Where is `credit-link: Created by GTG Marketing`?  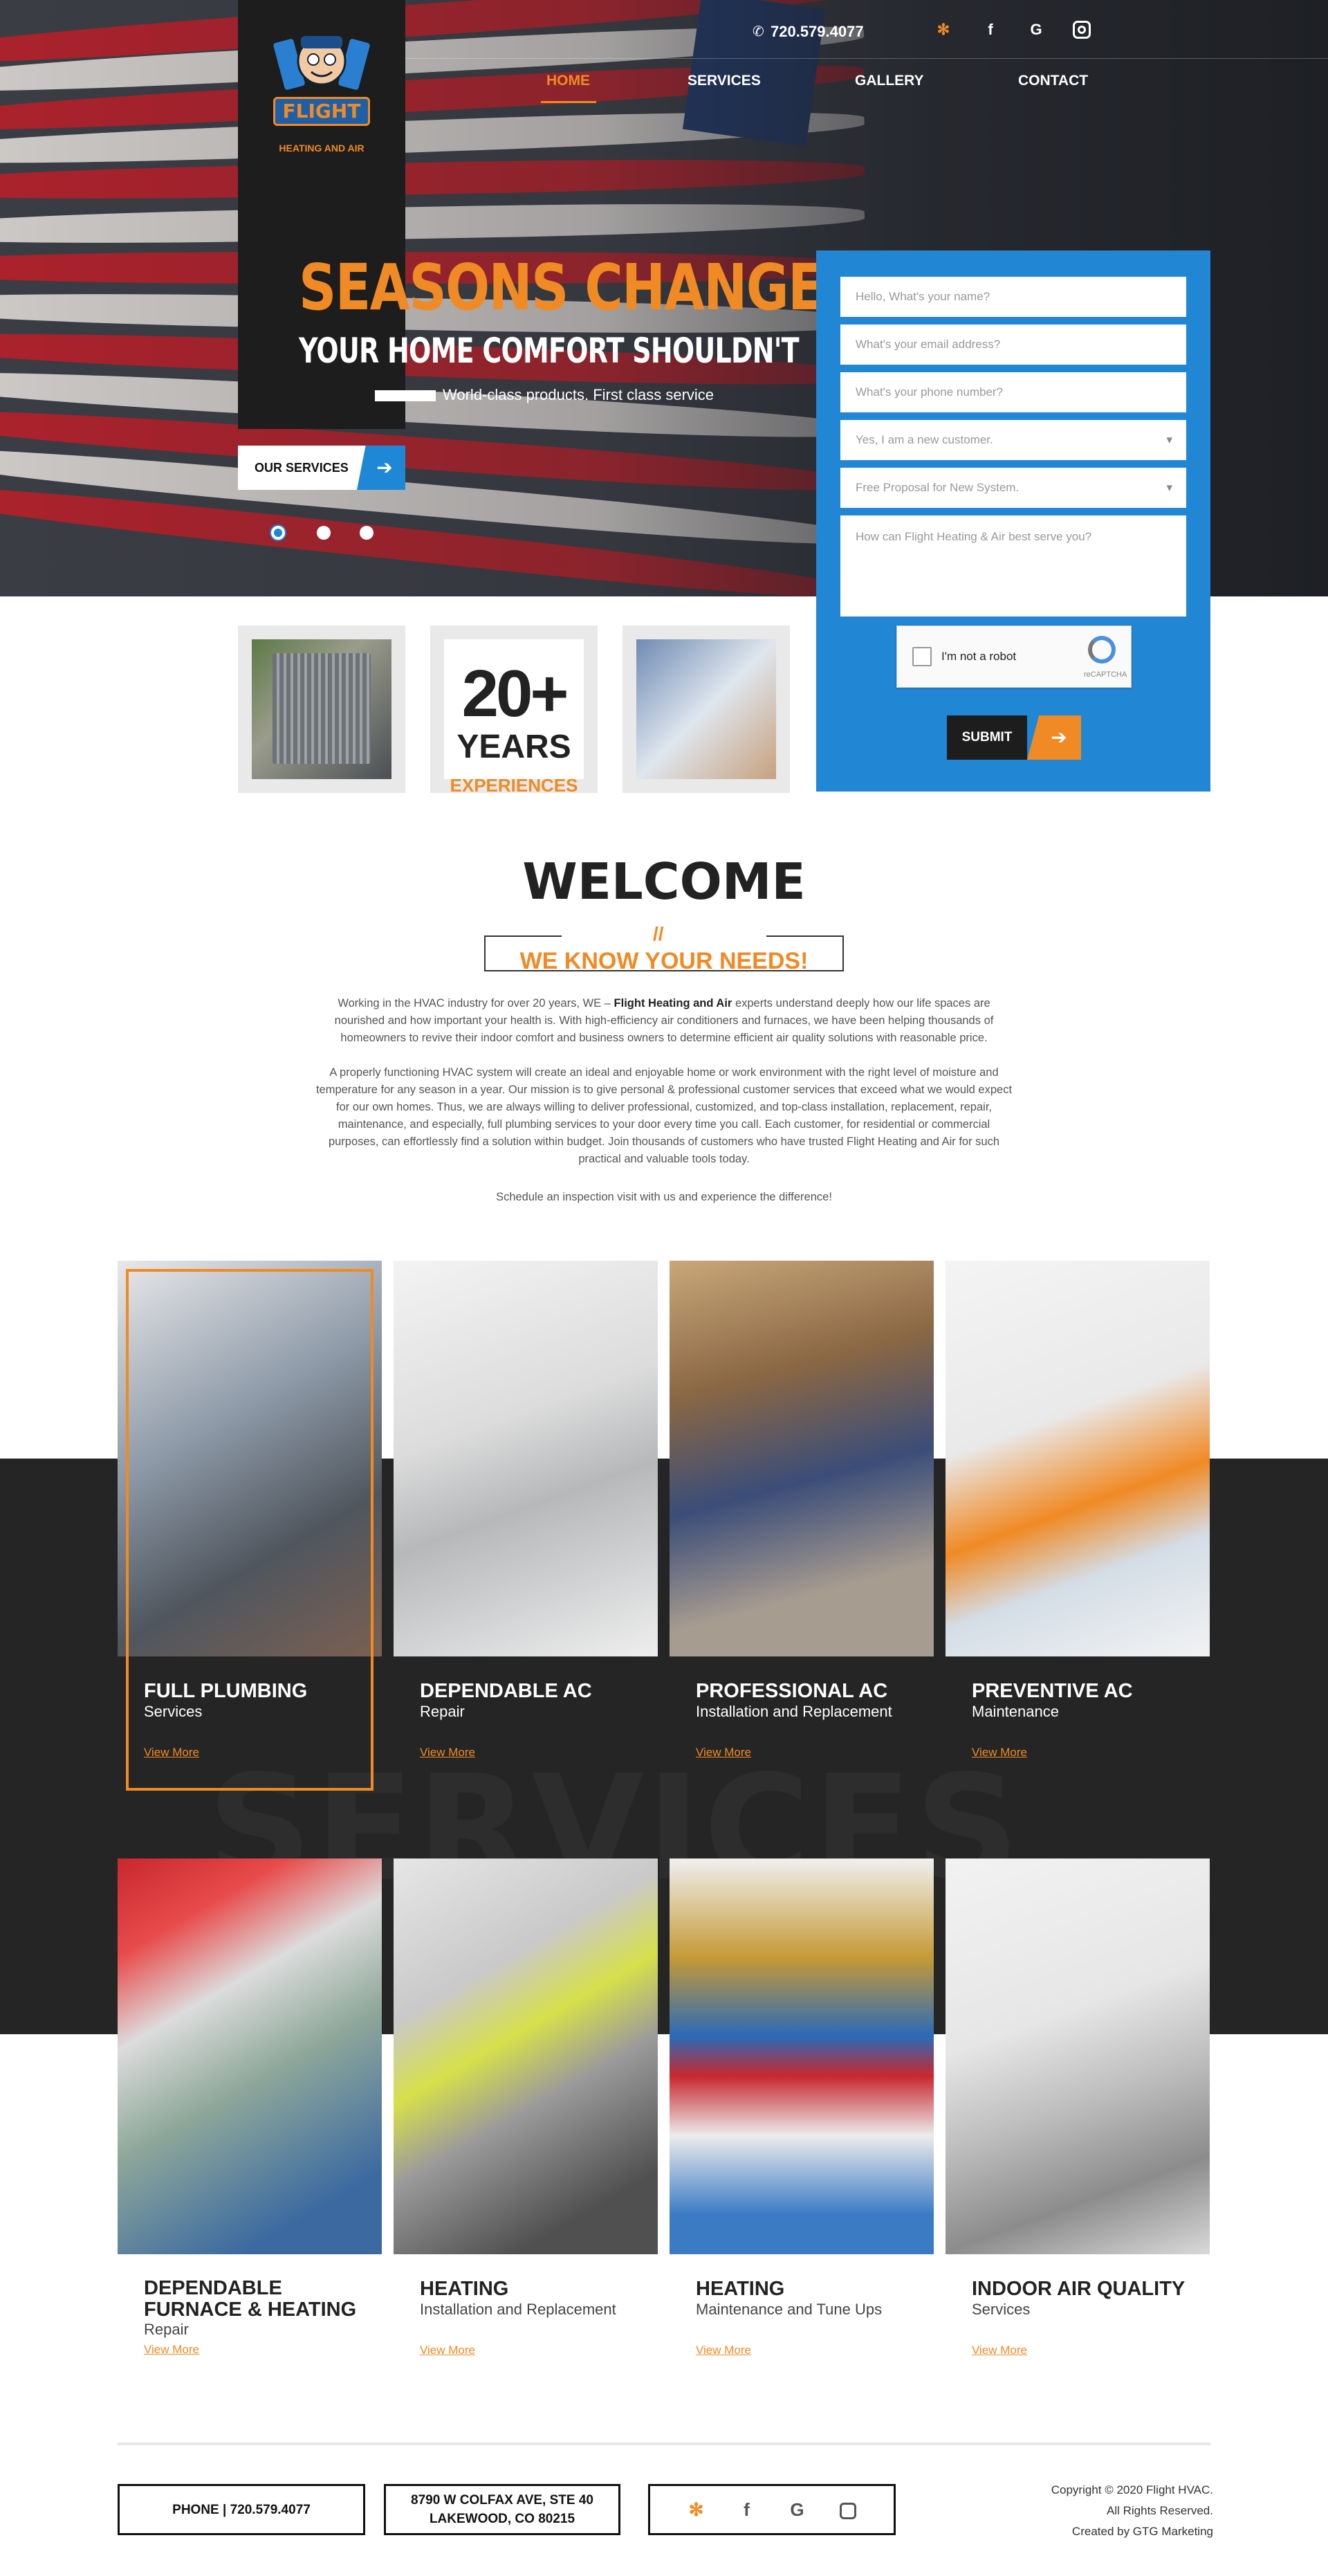
credit-link: Created by GTG Marketing is located at coordinates (1097, 2532).